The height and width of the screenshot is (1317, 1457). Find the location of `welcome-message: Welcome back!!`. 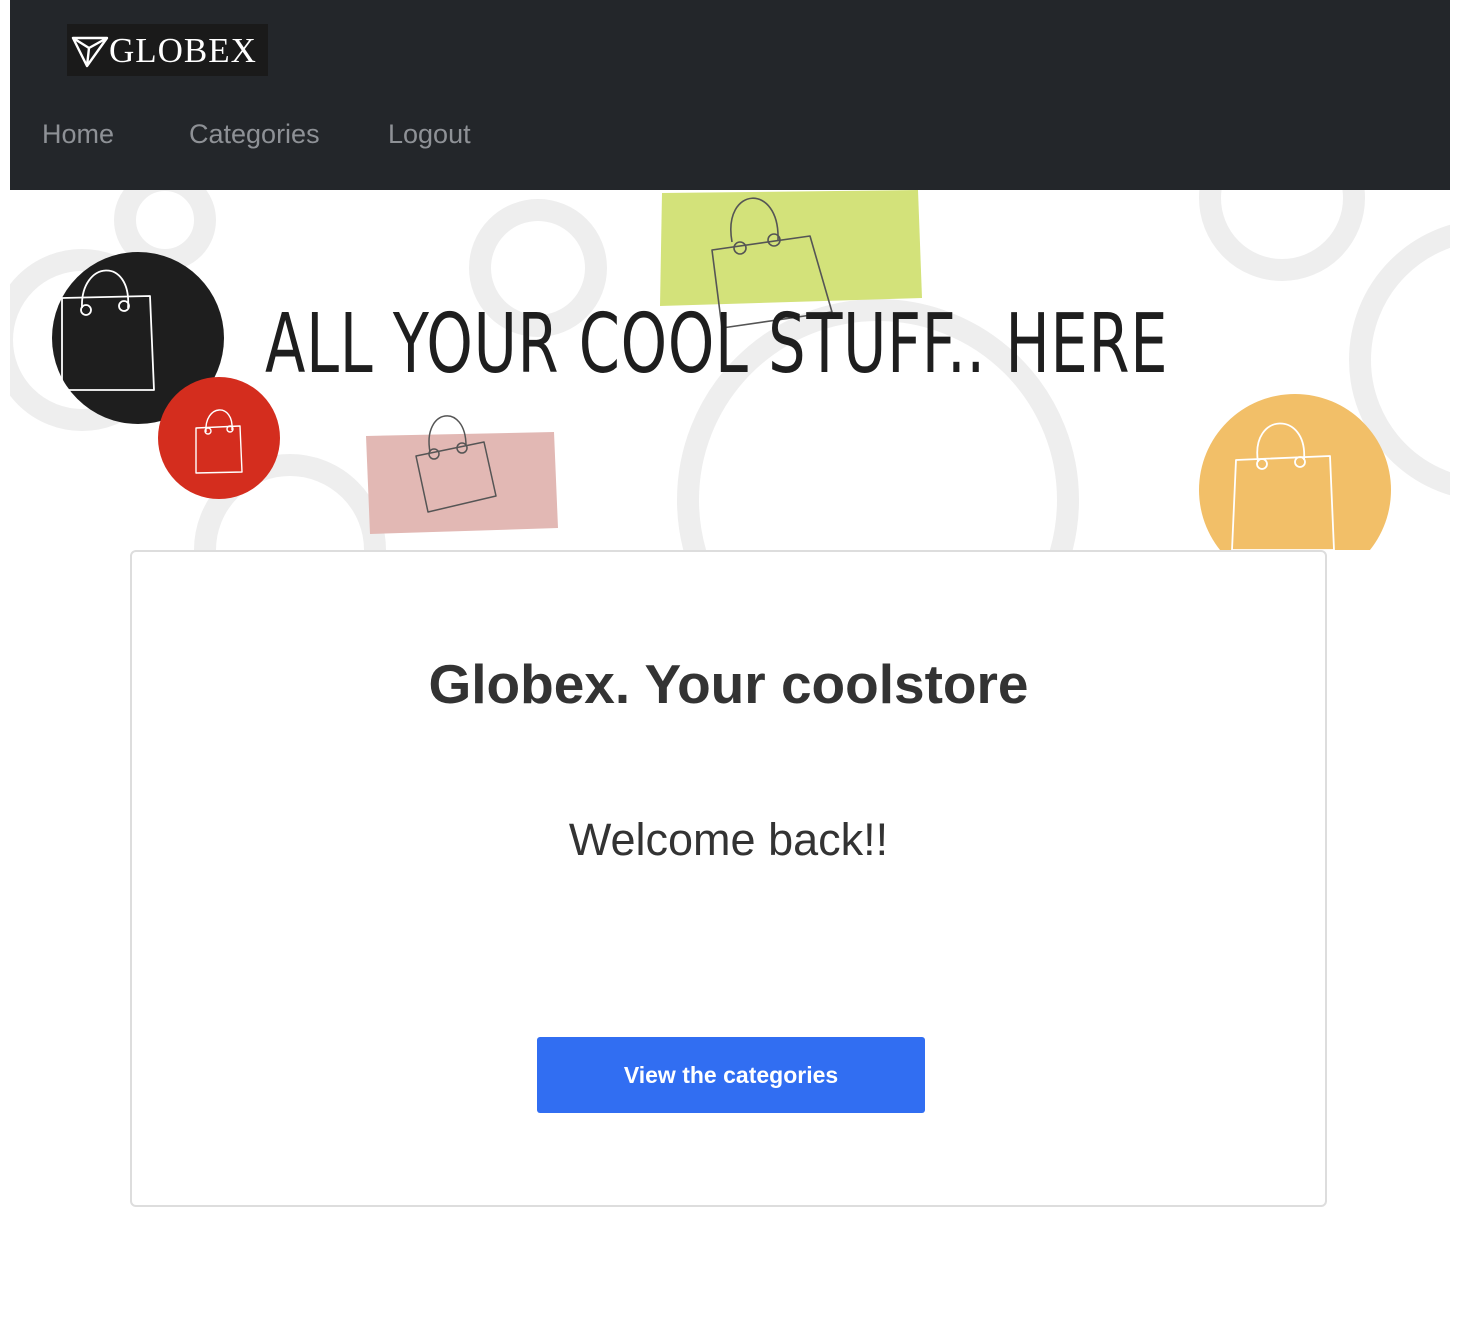

welcome-message: Welcome back!! is located at coordinates (728, 839).